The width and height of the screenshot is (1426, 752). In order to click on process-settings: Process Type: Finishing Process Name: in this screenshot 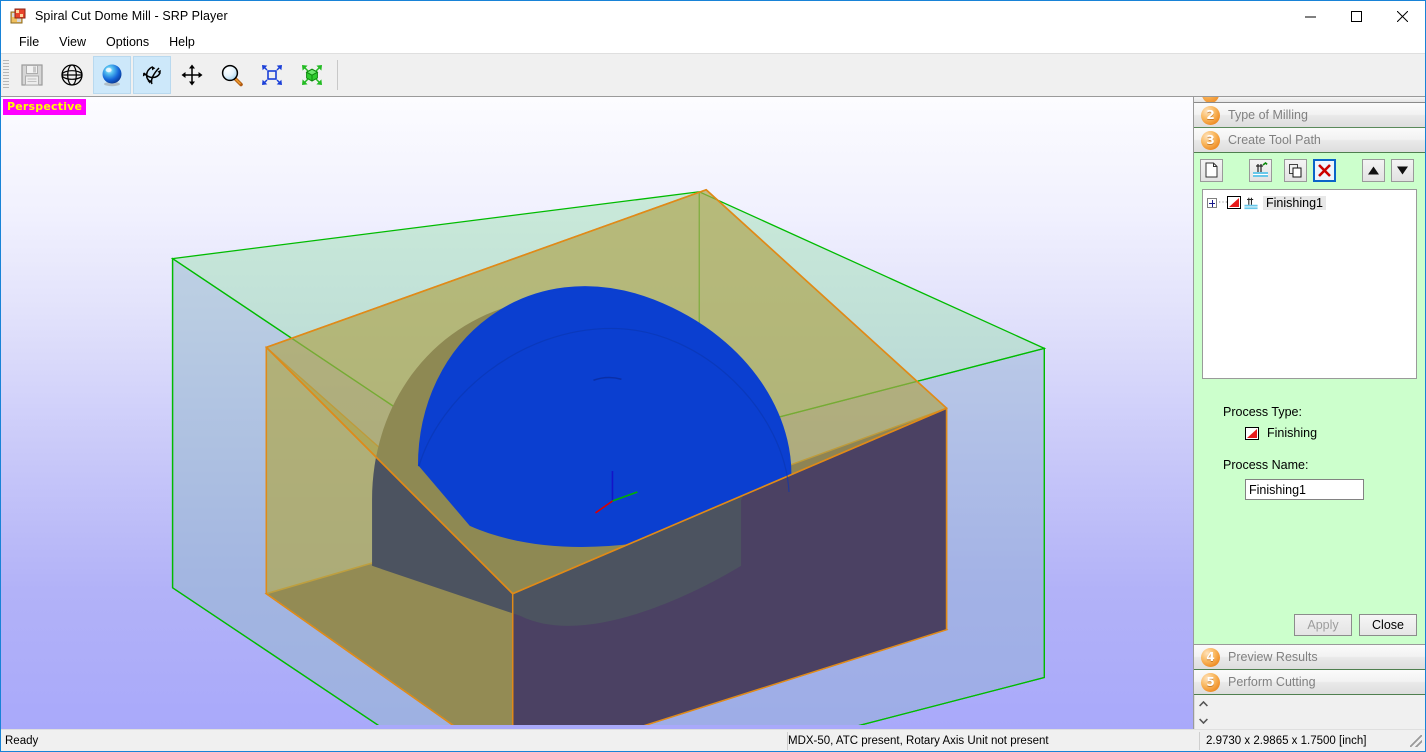, I will do `click(1309, 496)`.